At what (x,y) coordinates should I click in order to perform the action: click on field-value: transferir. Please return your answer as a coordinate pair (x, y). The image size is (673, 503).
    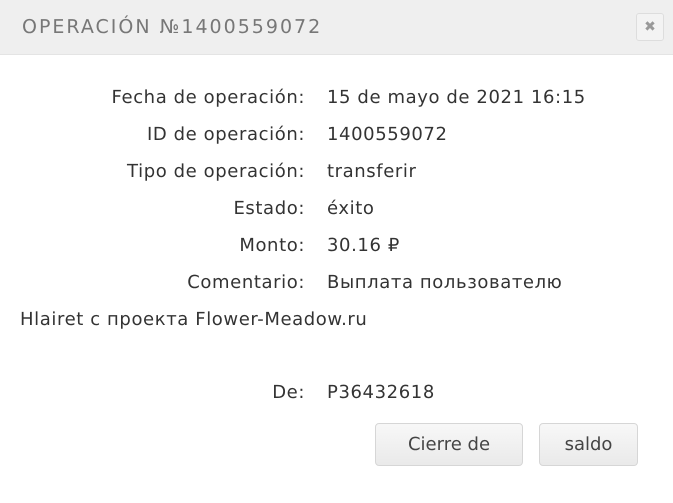
    Looking at the image, I should click on (371, 171).